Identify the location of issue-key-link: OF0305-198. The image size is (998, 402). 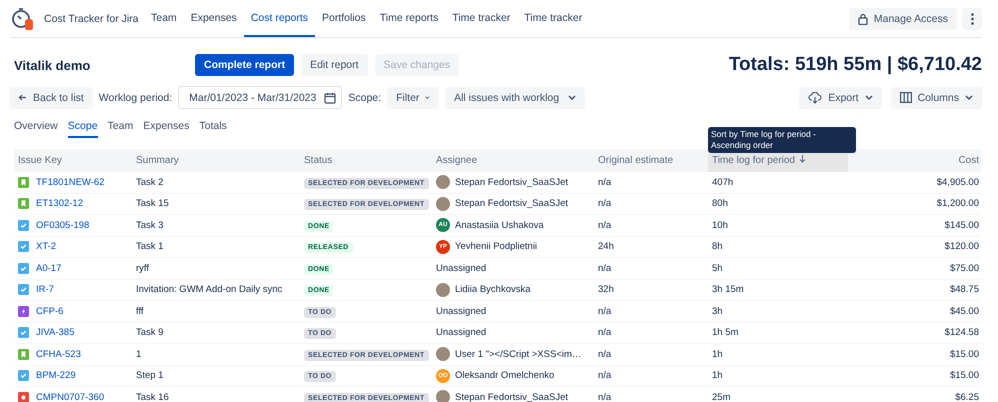
(63, 225).